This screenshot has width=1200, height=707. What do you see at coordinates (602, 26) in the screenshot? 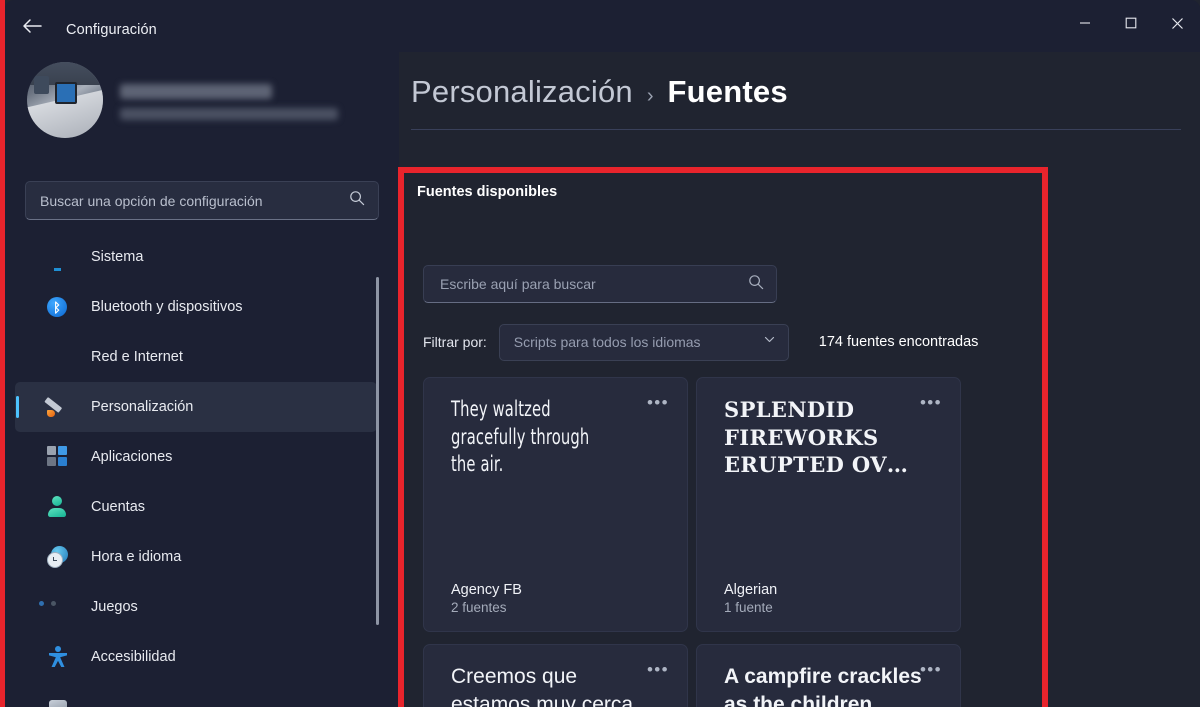
I see `title-bar: Configuración` at bounding box center [602, 26].